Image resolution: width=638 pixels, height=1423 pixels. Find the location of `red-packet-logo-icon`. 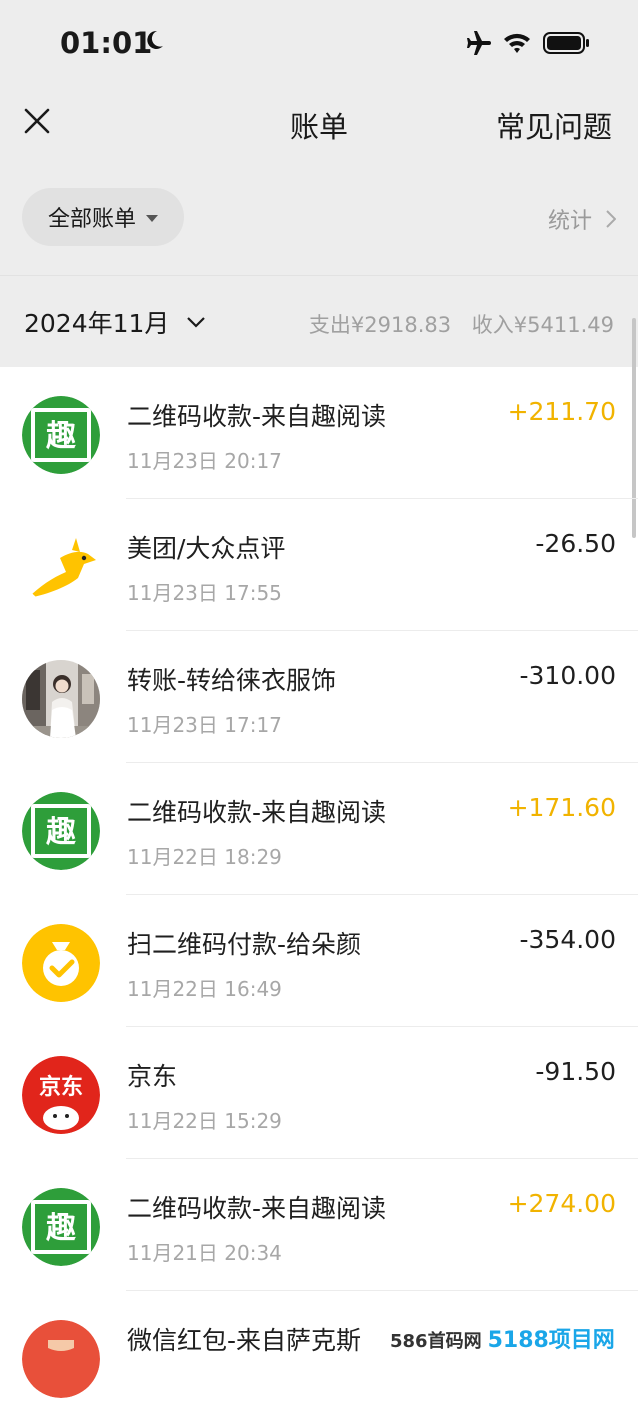

red-packet-logo-icon is located at coordinates (61, 1359).